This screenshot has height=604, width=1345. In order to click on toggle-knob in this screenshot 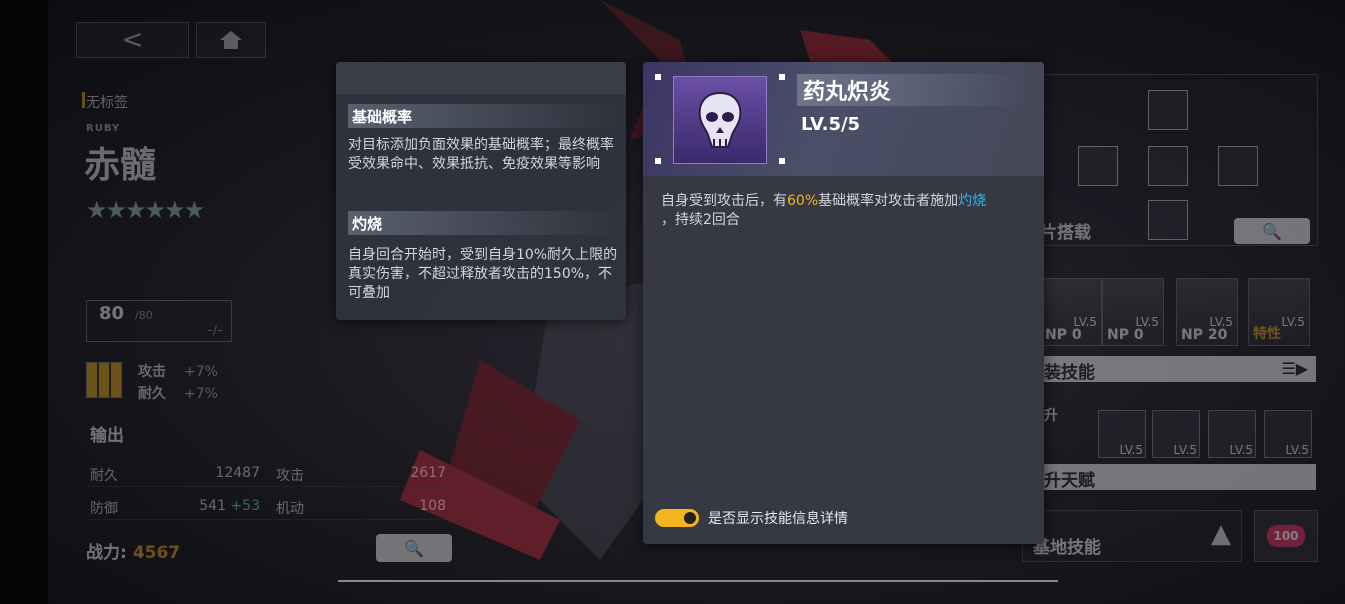, I will do `click(690, 518)`.